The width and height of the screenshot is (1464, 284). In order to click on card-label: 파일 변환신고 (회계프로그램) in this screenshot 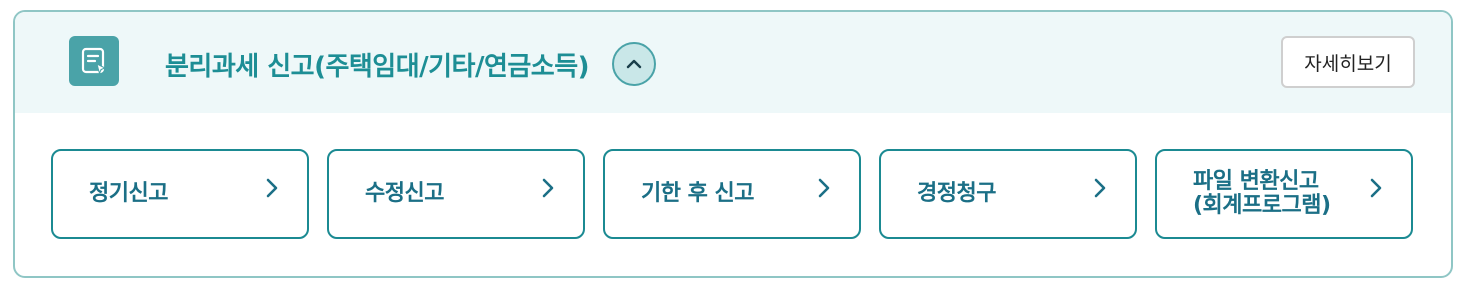, I will do `click(1262, 193)`.